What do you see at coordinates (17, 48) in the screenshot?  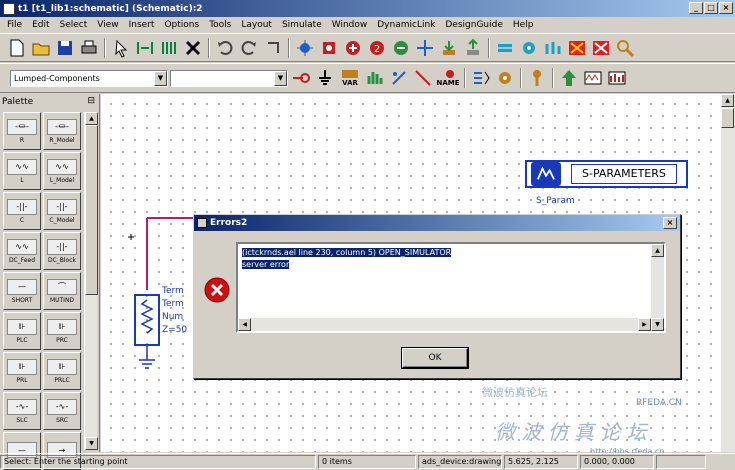 I see `new-file-icon` at bounding box center [17, 48].